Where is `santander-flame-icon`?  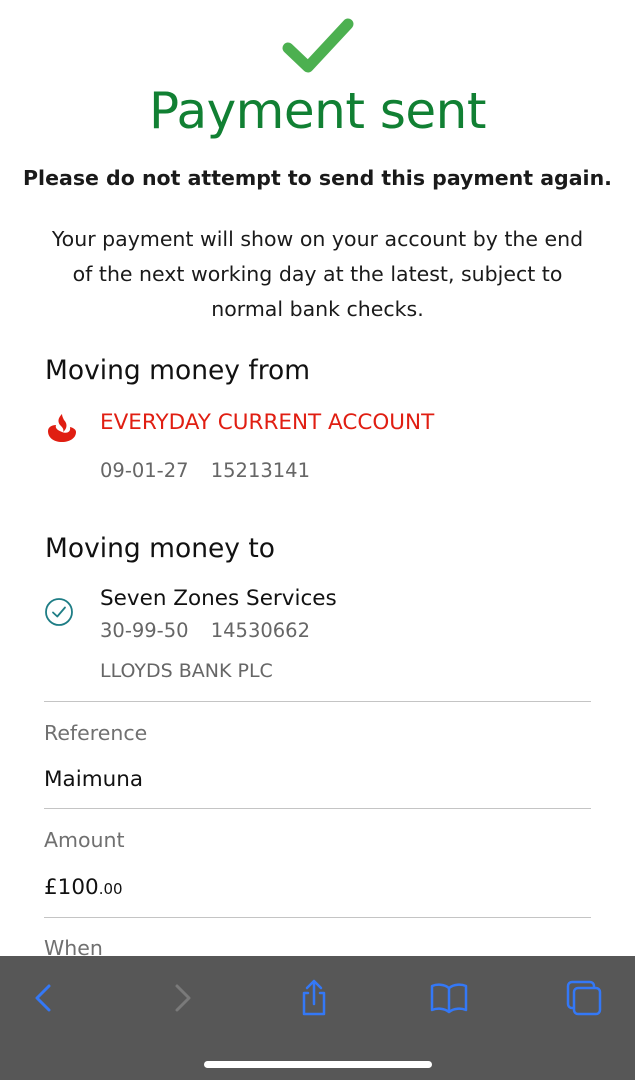 santander-flame-icon is located at coordinates (62, 428).